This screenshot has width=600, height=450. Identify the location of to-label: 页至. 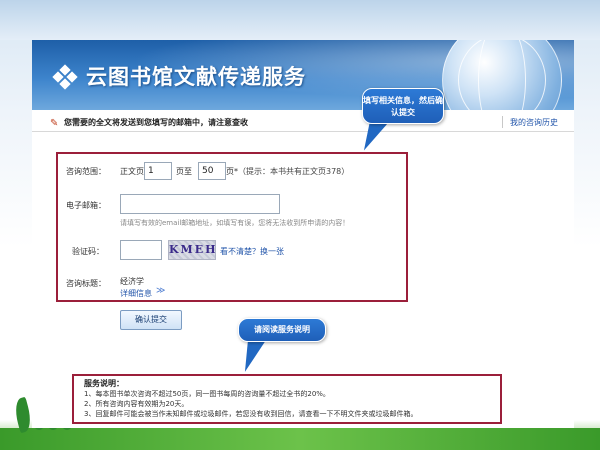
(184, 171).